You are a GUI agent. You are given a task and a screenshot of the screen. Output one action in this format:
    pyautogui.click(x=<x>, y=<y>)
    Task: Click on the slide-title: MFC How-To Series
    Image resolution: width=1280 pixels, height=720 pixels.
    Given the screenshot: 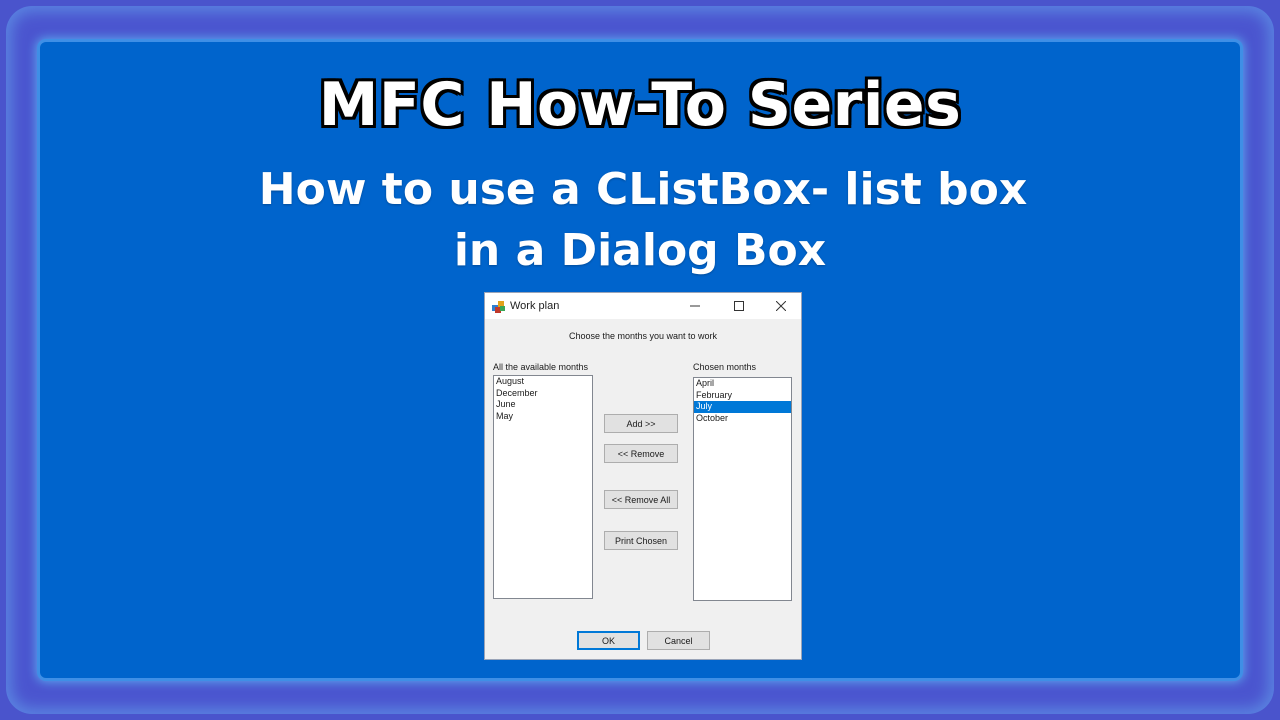 What is the action you would take?
    pyautogui.click(x=640, y=105)
    